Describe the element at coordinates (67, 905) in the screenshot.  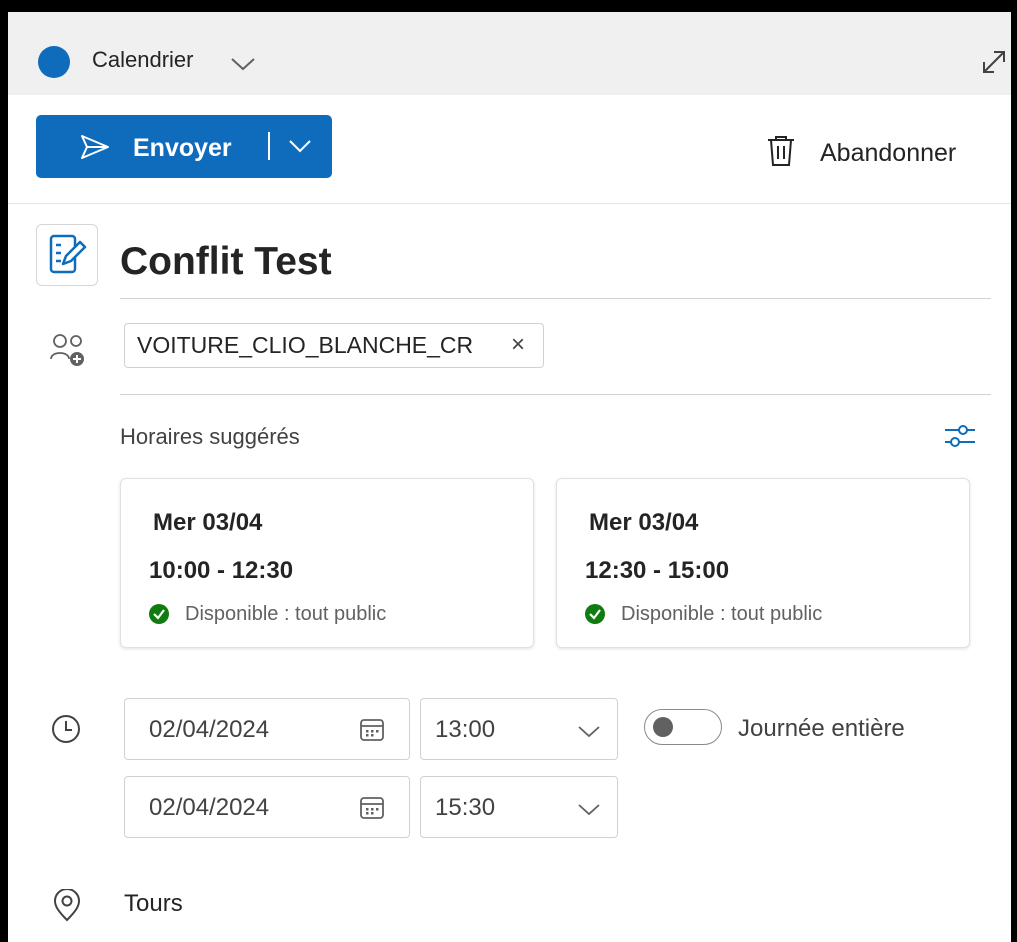
I see `location-icon` at that location.